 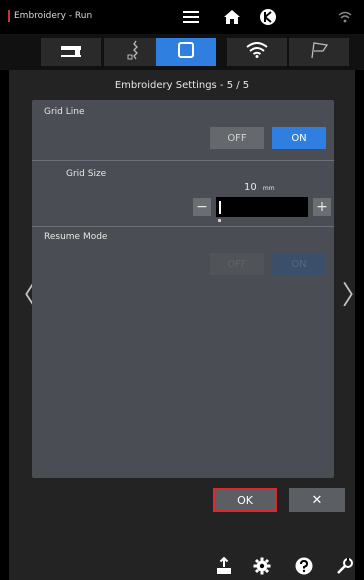 I want to click on grid-size-slider, so click(x=262, y=207).